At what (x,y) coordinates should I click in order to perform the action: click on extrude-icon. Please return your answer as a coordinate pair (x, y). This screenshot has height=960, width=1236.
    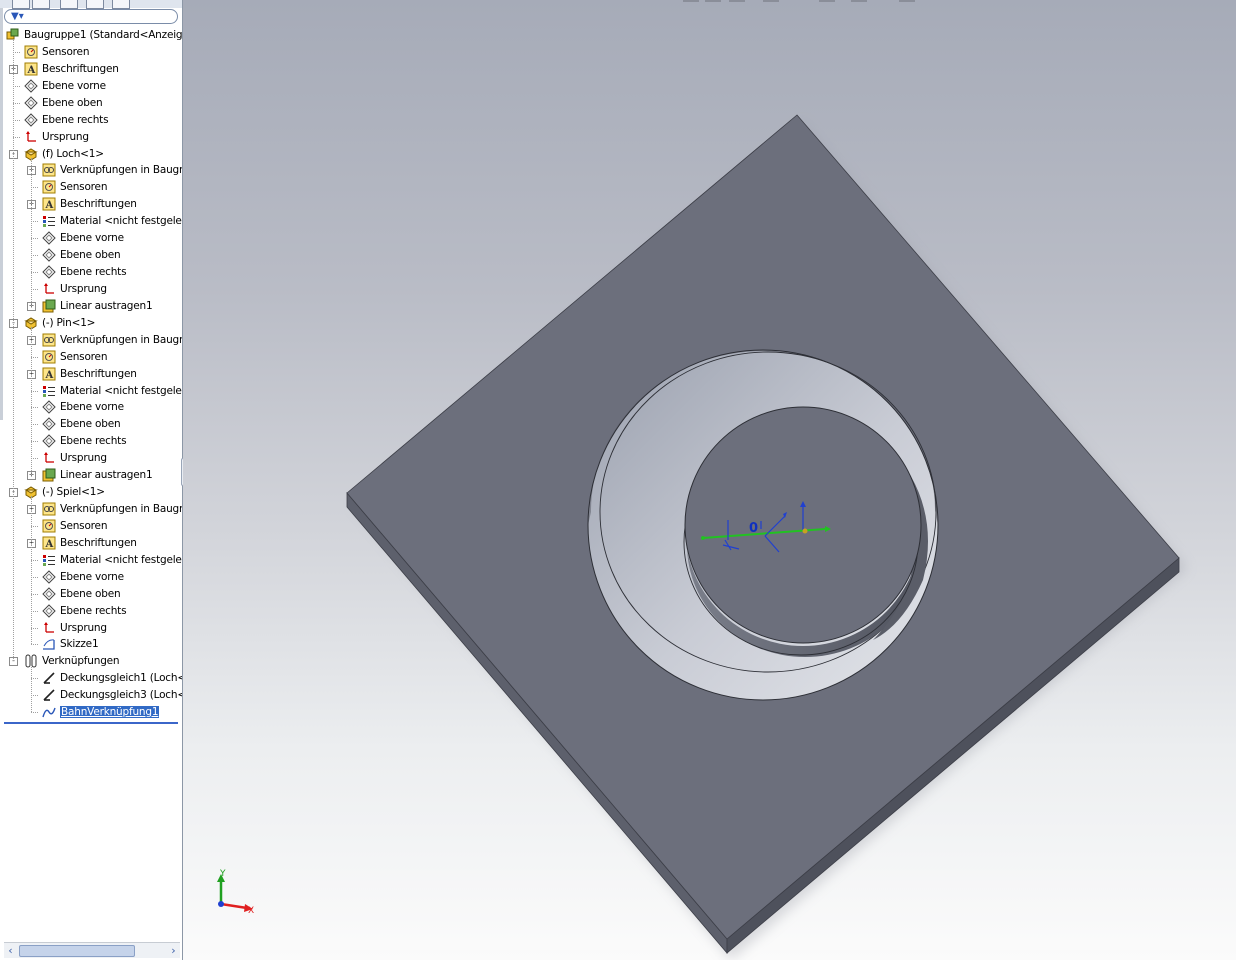
    Looking at the image, I should click on (49, 475).